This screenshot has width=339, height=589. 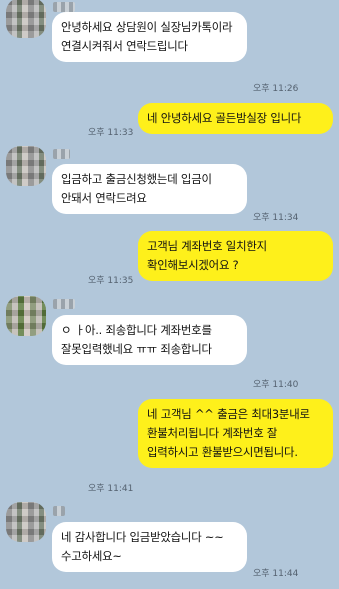 I want to click on message-text: 안녕하세요 상담원이 실장님카톡이라 연결시켜줘서 연락드립니다, so click(x=147, y=36).